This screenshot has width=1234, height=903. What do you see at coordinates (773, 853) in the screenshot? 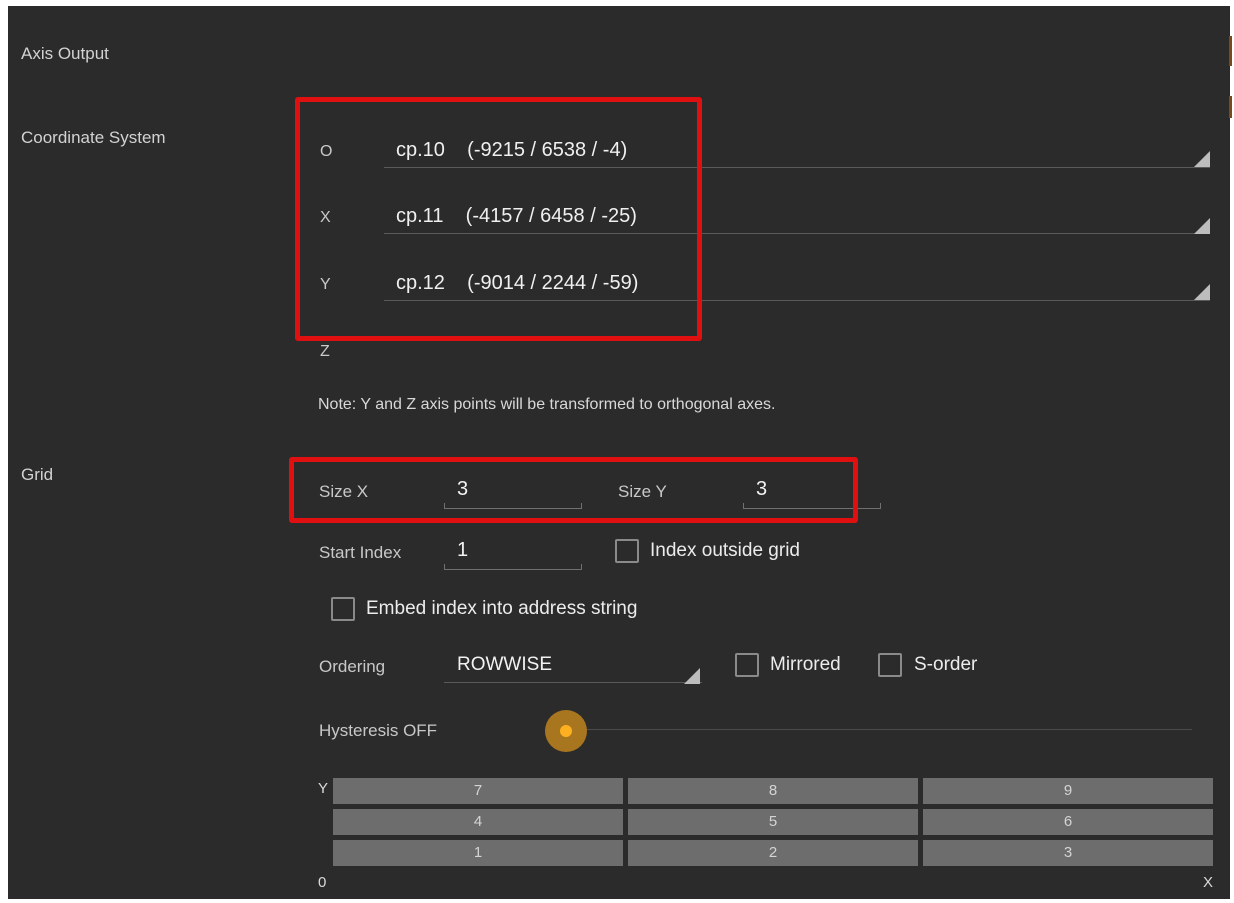
I see `grid-cell: 2` at bounding box center [773, 853].